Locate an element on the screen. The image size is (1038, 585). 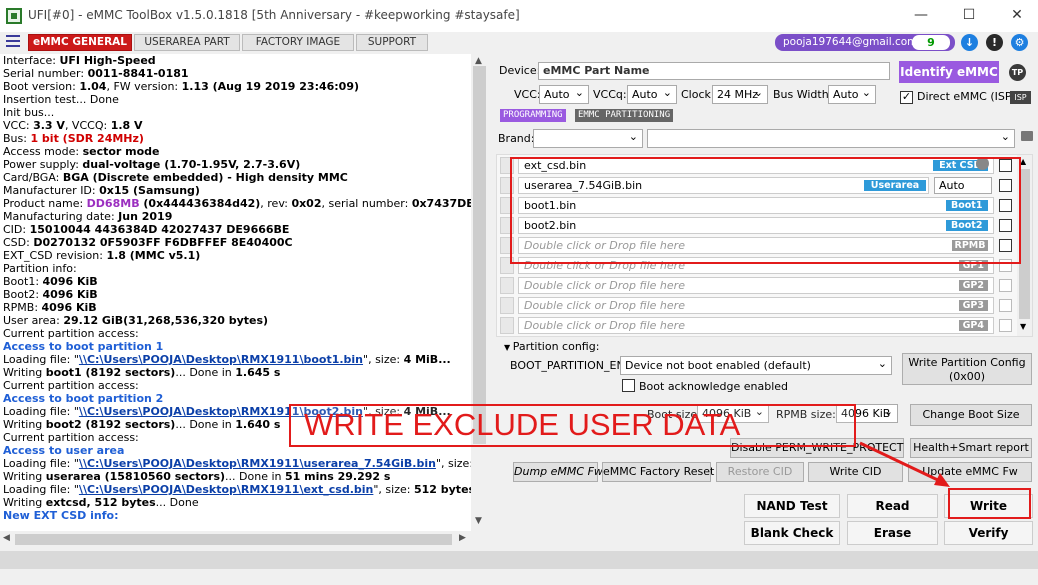
bus-width-select: Auto is located at coordinates (852, 94).